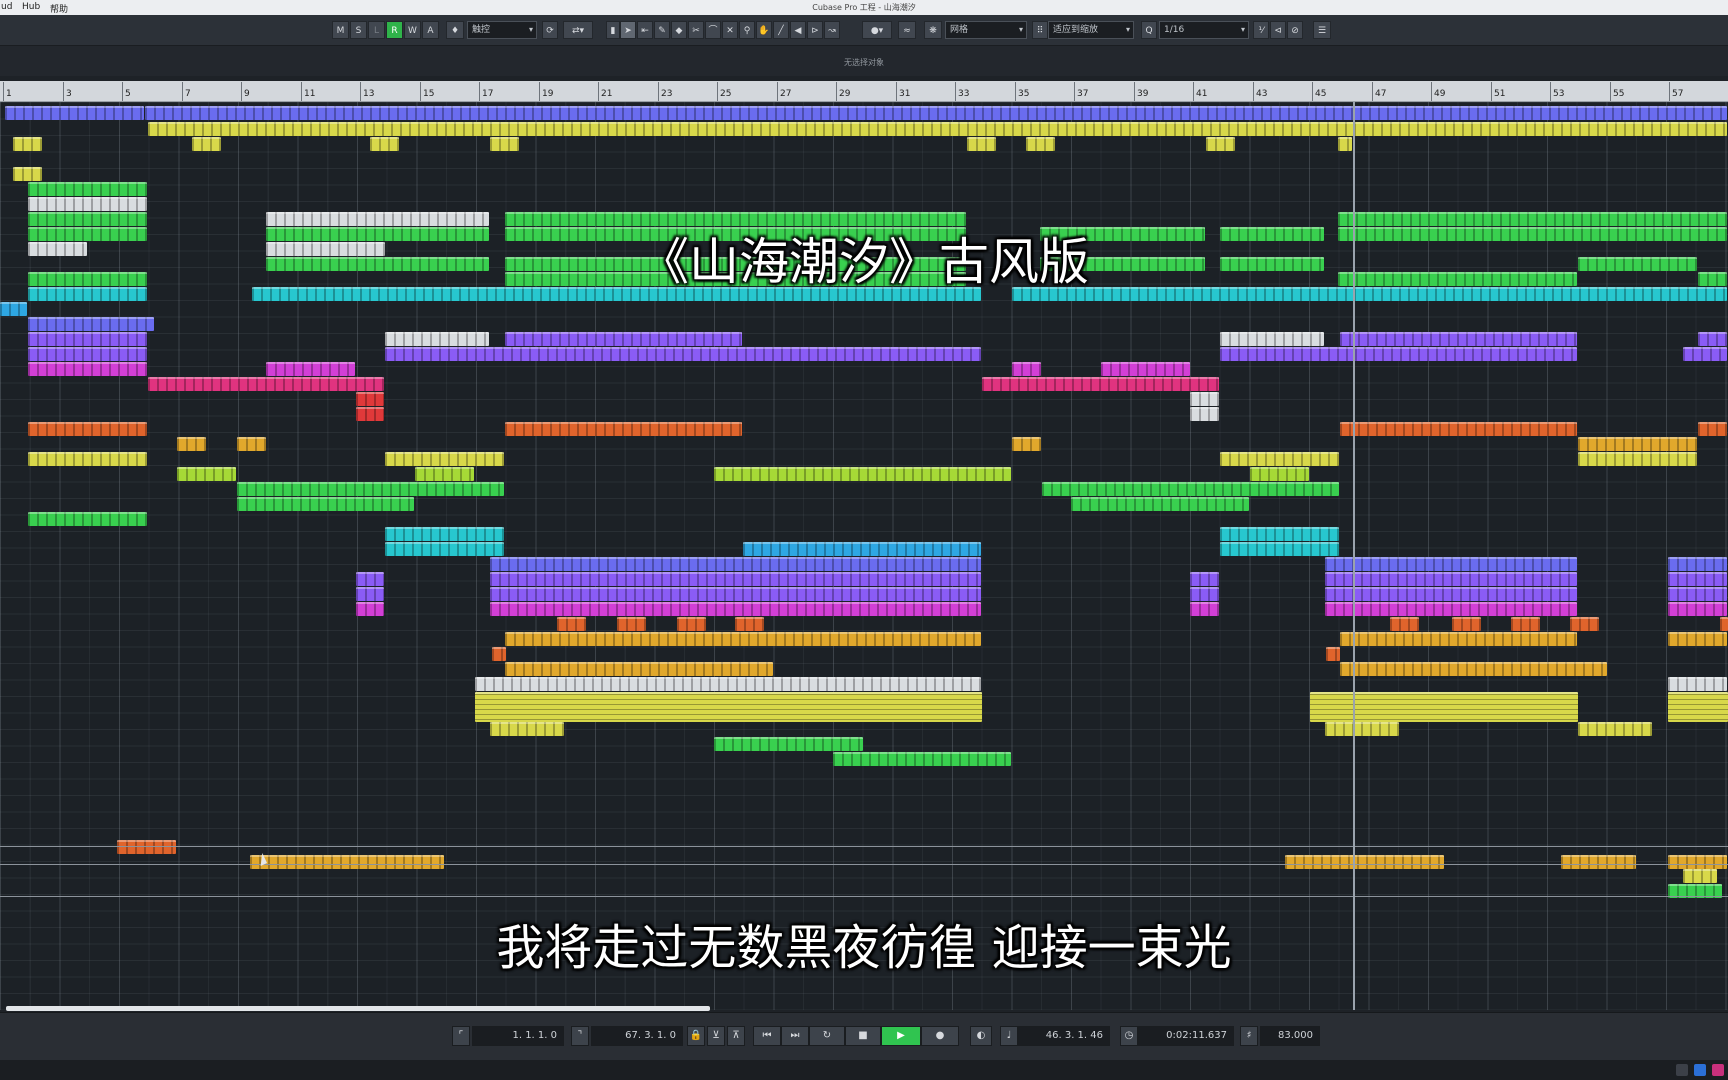  Describe the element at coordinates (798, 30) in the screenshot. I see `speaker-tool-icon: ◀` at that location.